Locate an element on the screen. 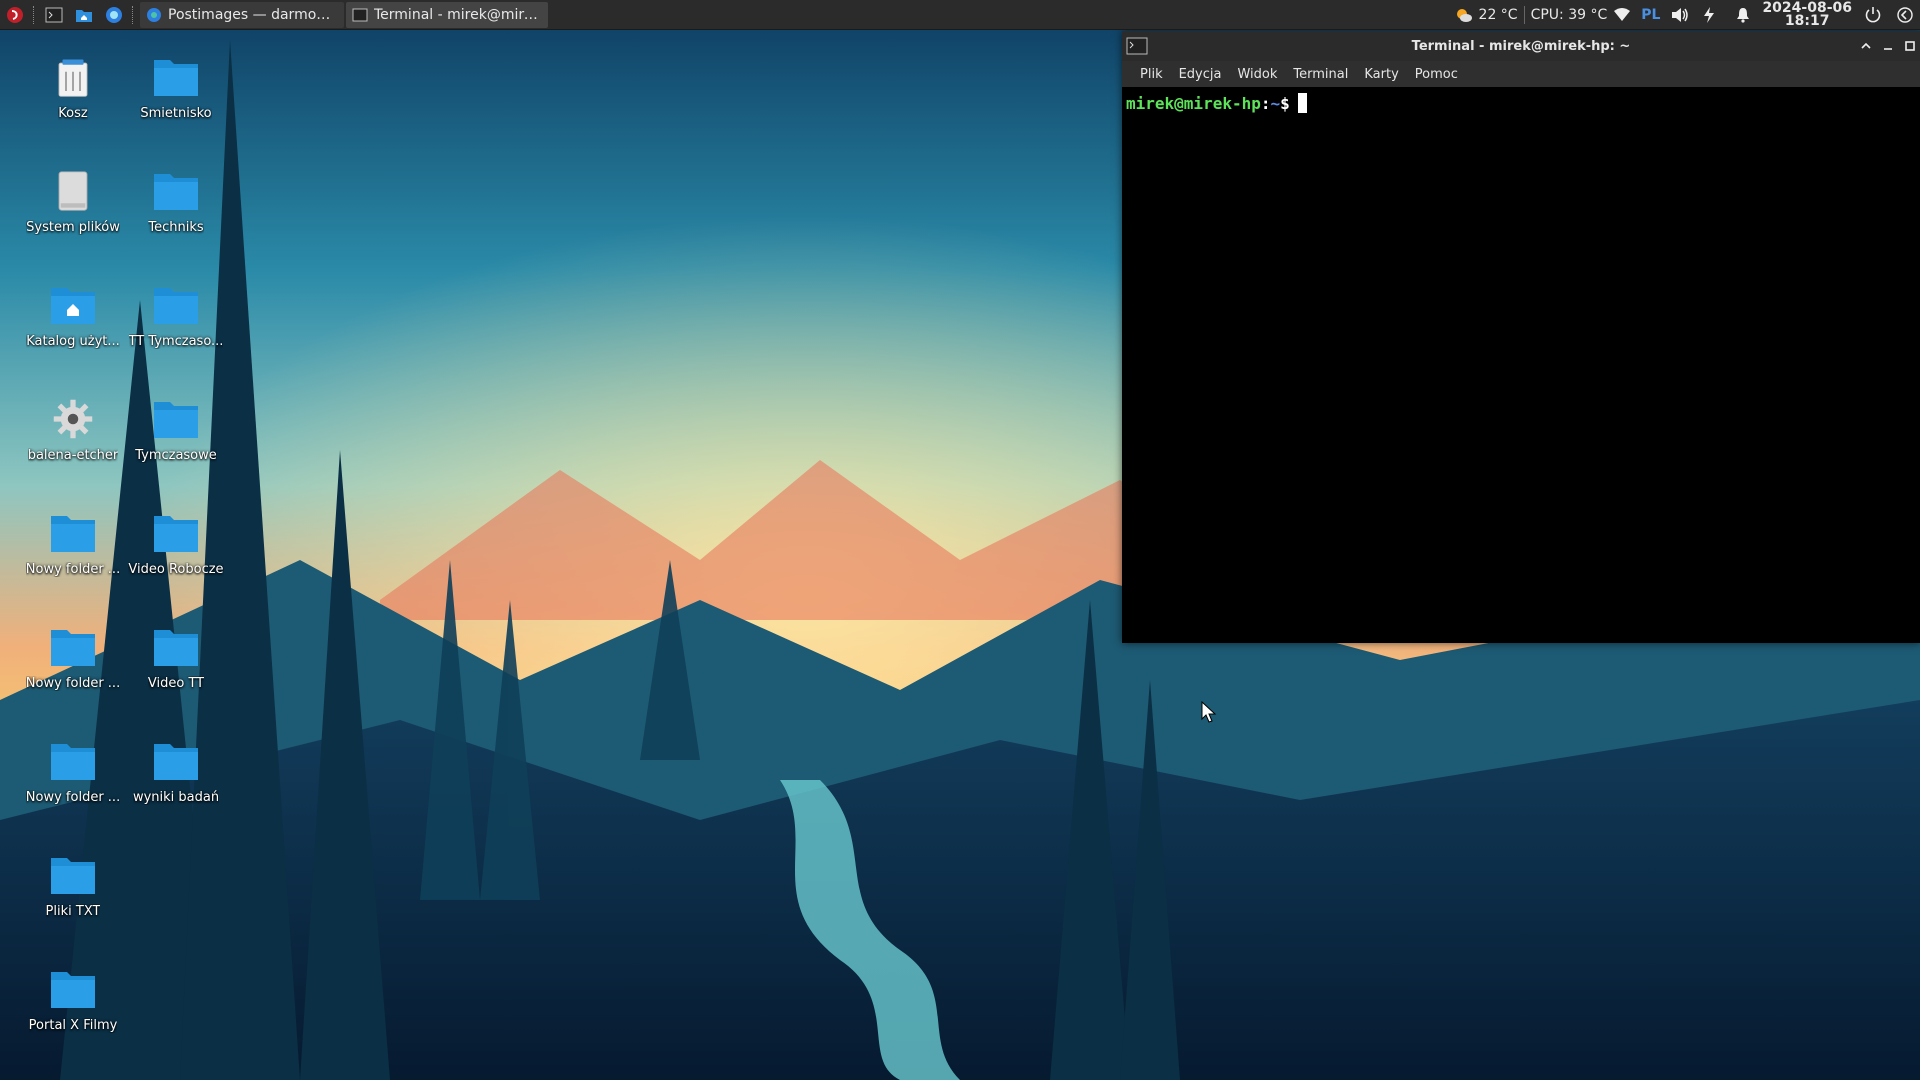 The height and width of the screenshot is (1080, 1920). power-button-icon is located at coordinates (1873, 15).